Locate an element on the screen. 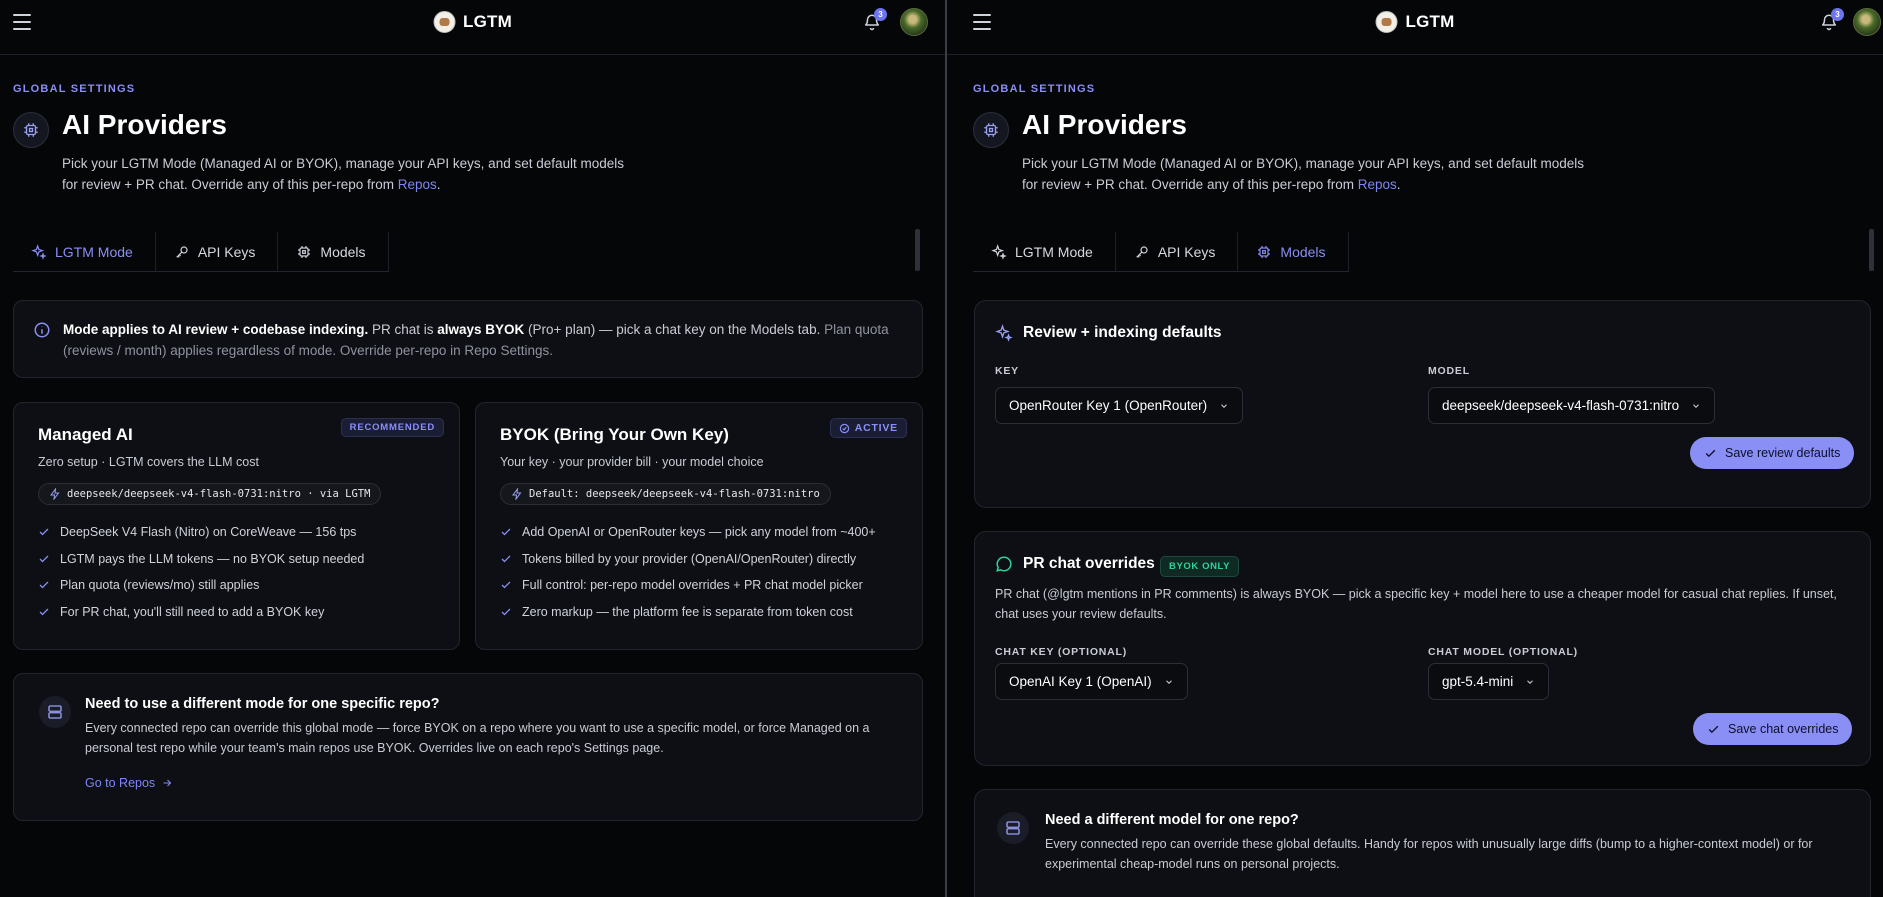 The height and width of the screenshot is (897, 1883). card-title: Review + indexing defaults is located at coordinates (1122, 332).